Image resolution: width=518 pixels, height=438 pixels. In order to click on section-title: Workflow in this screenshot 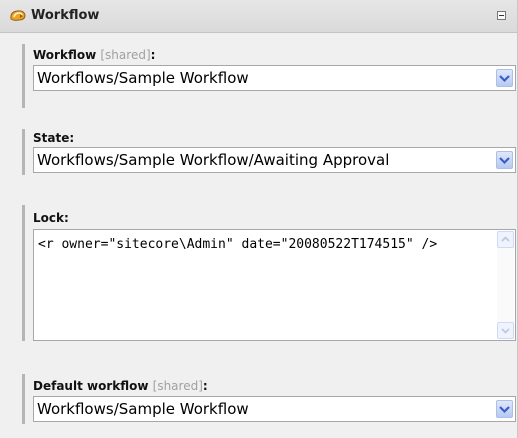, I will do `click(65, 15)`.